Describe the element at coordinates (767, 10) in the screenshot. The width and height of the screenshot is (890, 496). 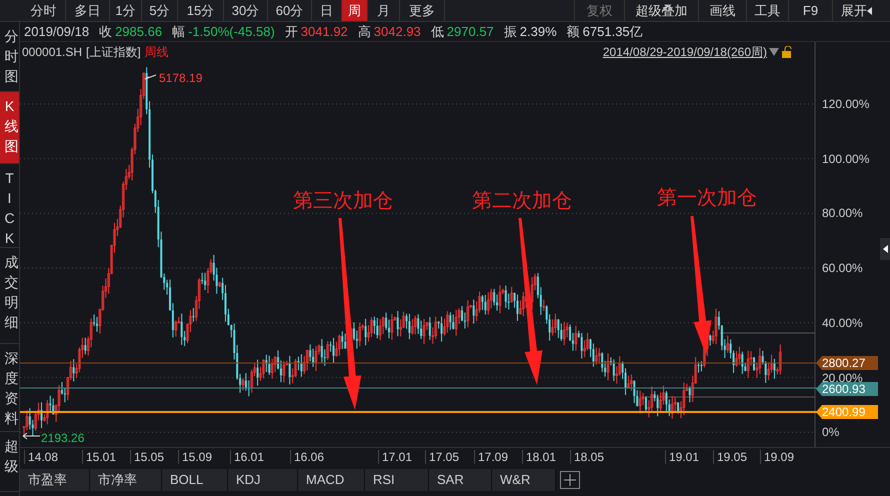
I see `toolbar-button: 工具` at that location.